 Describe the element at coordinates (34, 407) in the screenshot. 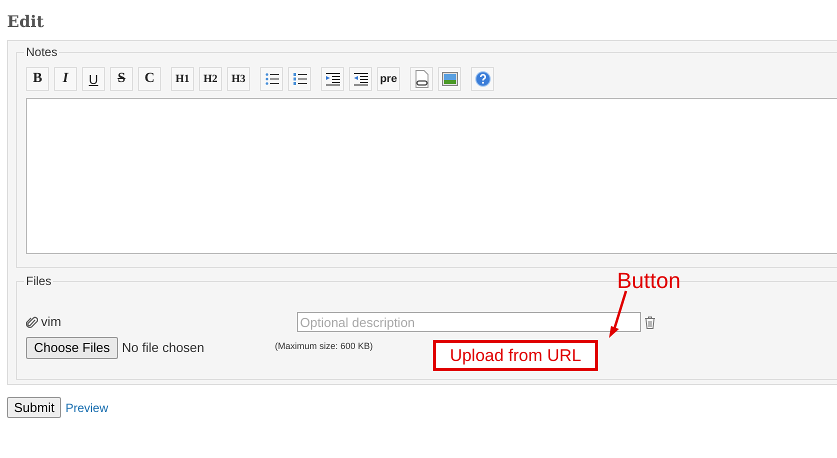

I see `submit-button: Submit` at that location.